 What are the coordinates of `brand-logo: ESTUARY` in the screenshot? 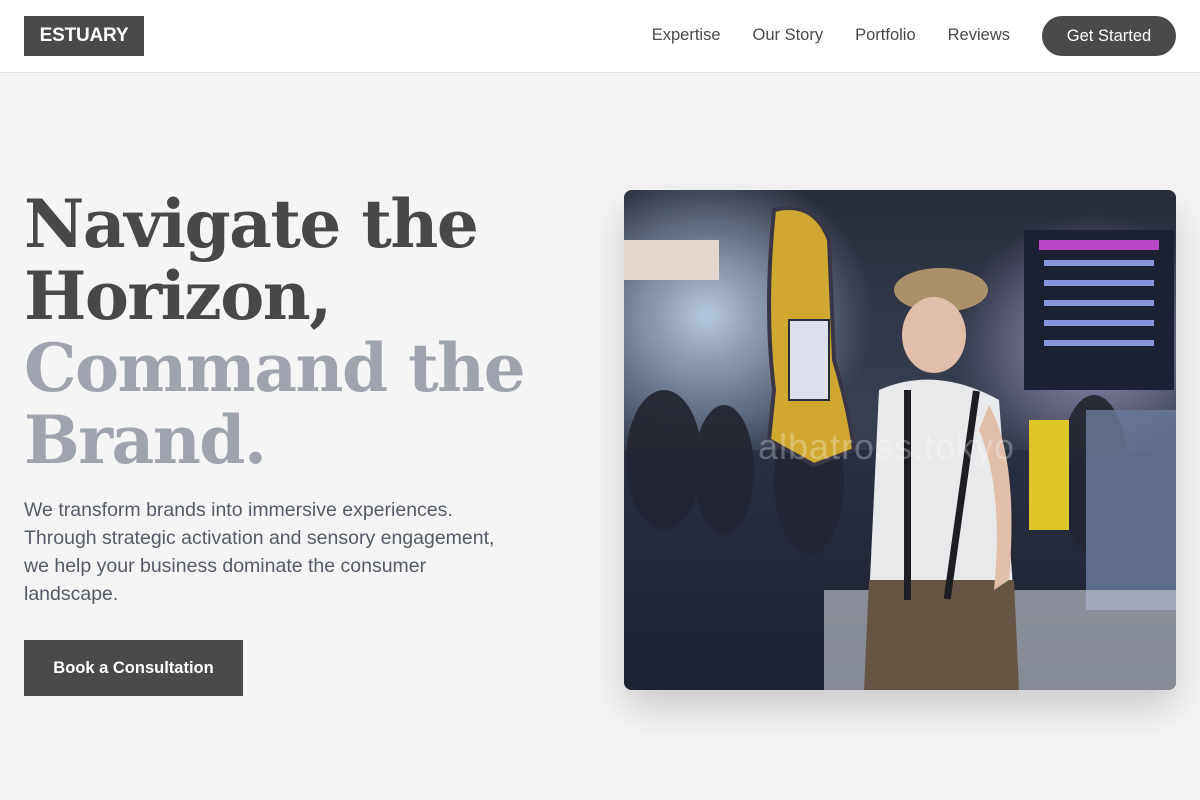 It's located at (84, 36).